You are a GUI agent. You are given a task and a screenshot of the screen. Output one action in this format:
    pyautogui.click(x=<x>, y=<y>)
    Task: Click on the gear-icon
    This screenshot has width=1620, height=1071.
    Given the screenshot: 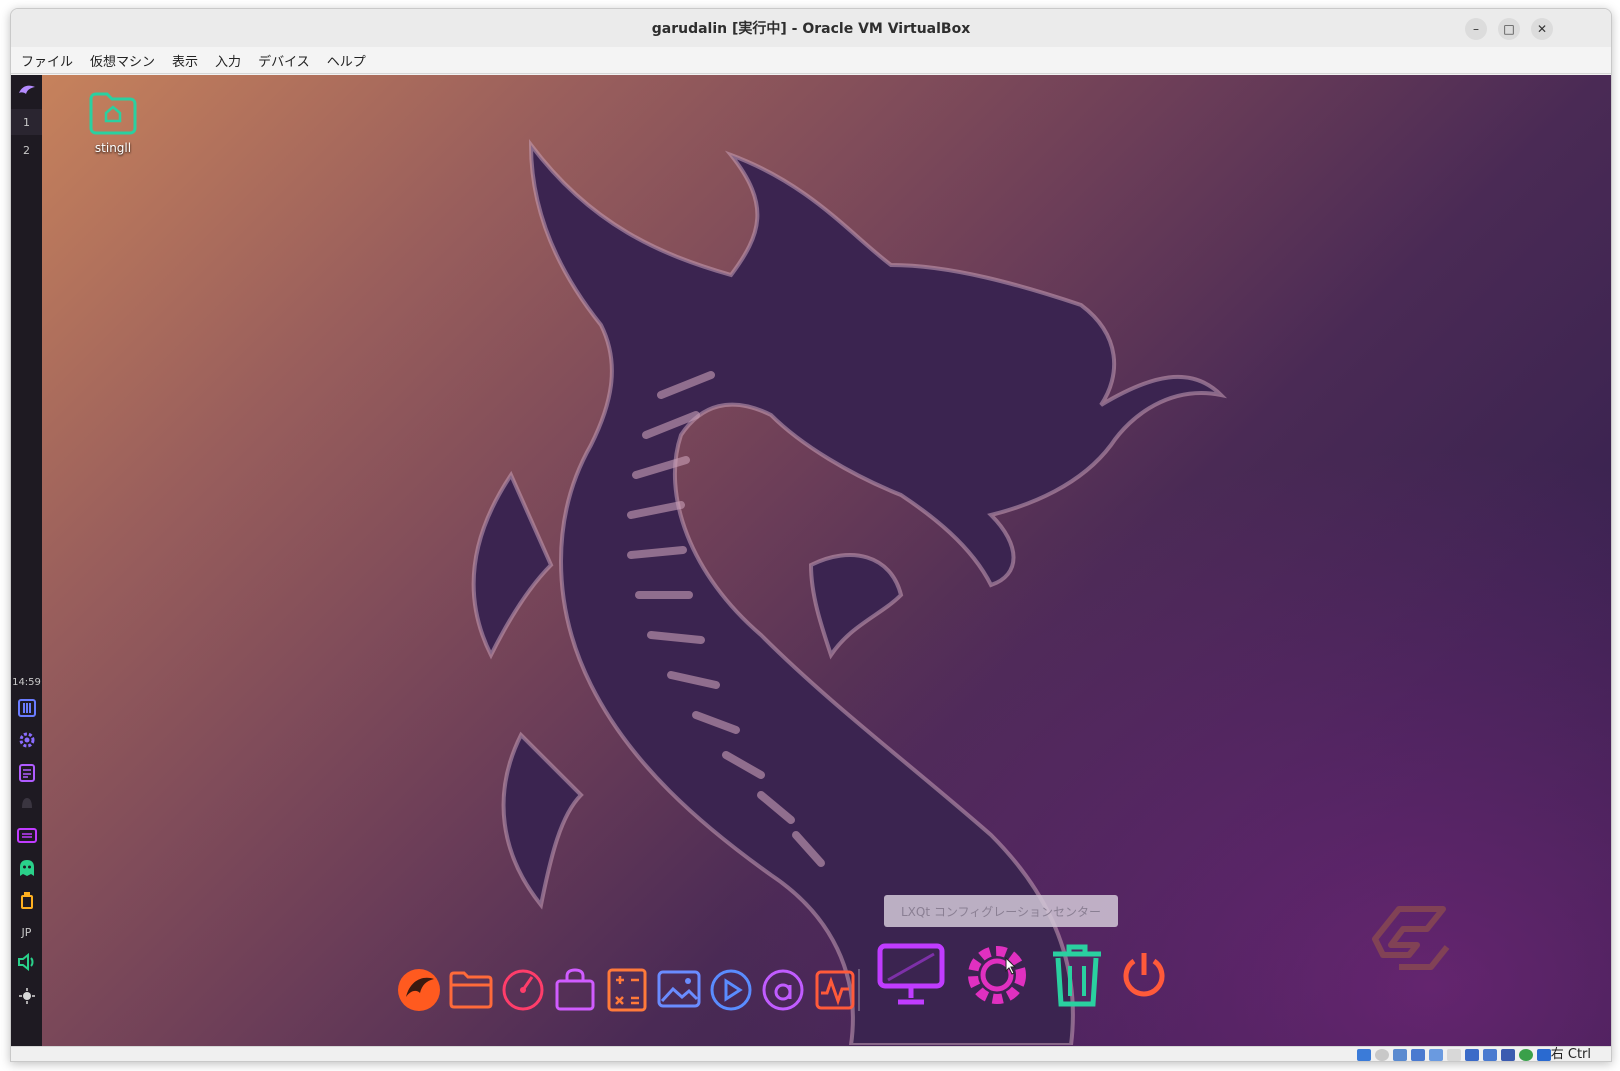 What is the action you would take?
    pyautogui.click(x=997, y=975)
    